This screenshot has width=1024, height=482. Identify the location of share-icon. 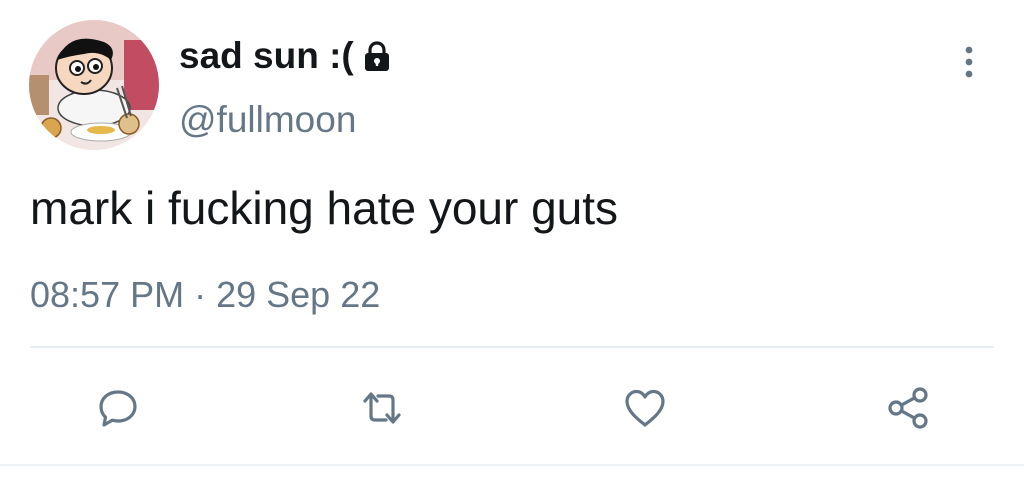
(908, 408).